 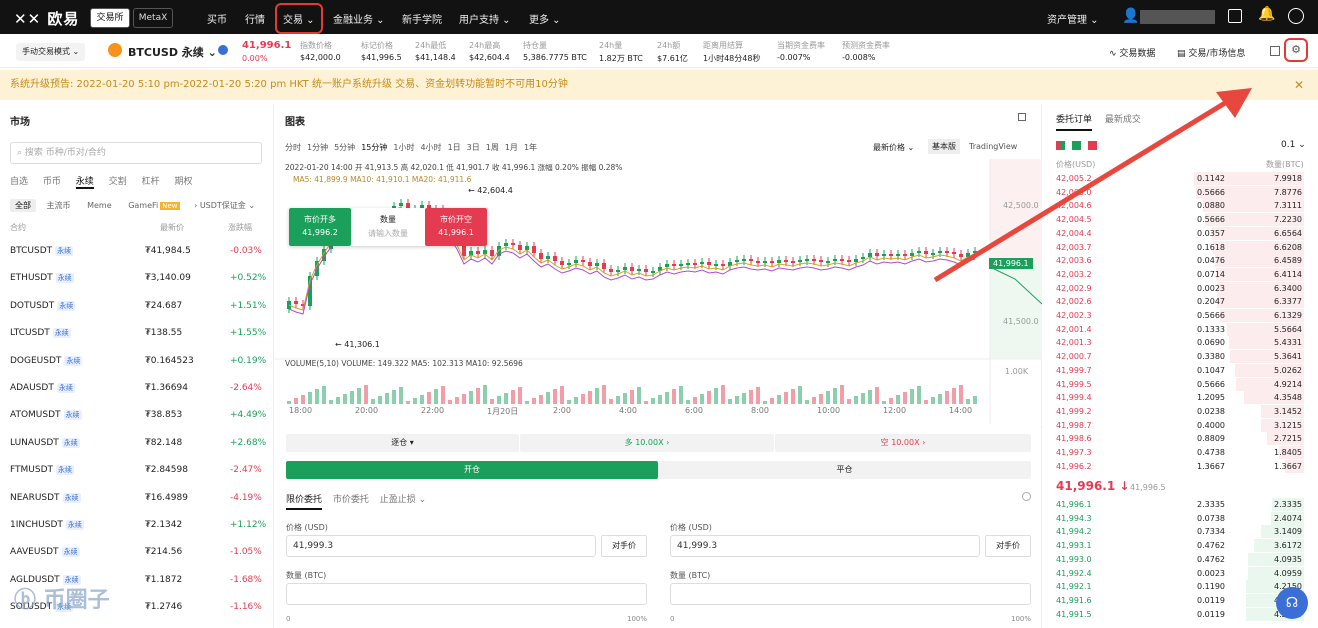 I want to click on ask-row: 42,001.4 0.1333 5.5664, so click(x=1179, y=329).